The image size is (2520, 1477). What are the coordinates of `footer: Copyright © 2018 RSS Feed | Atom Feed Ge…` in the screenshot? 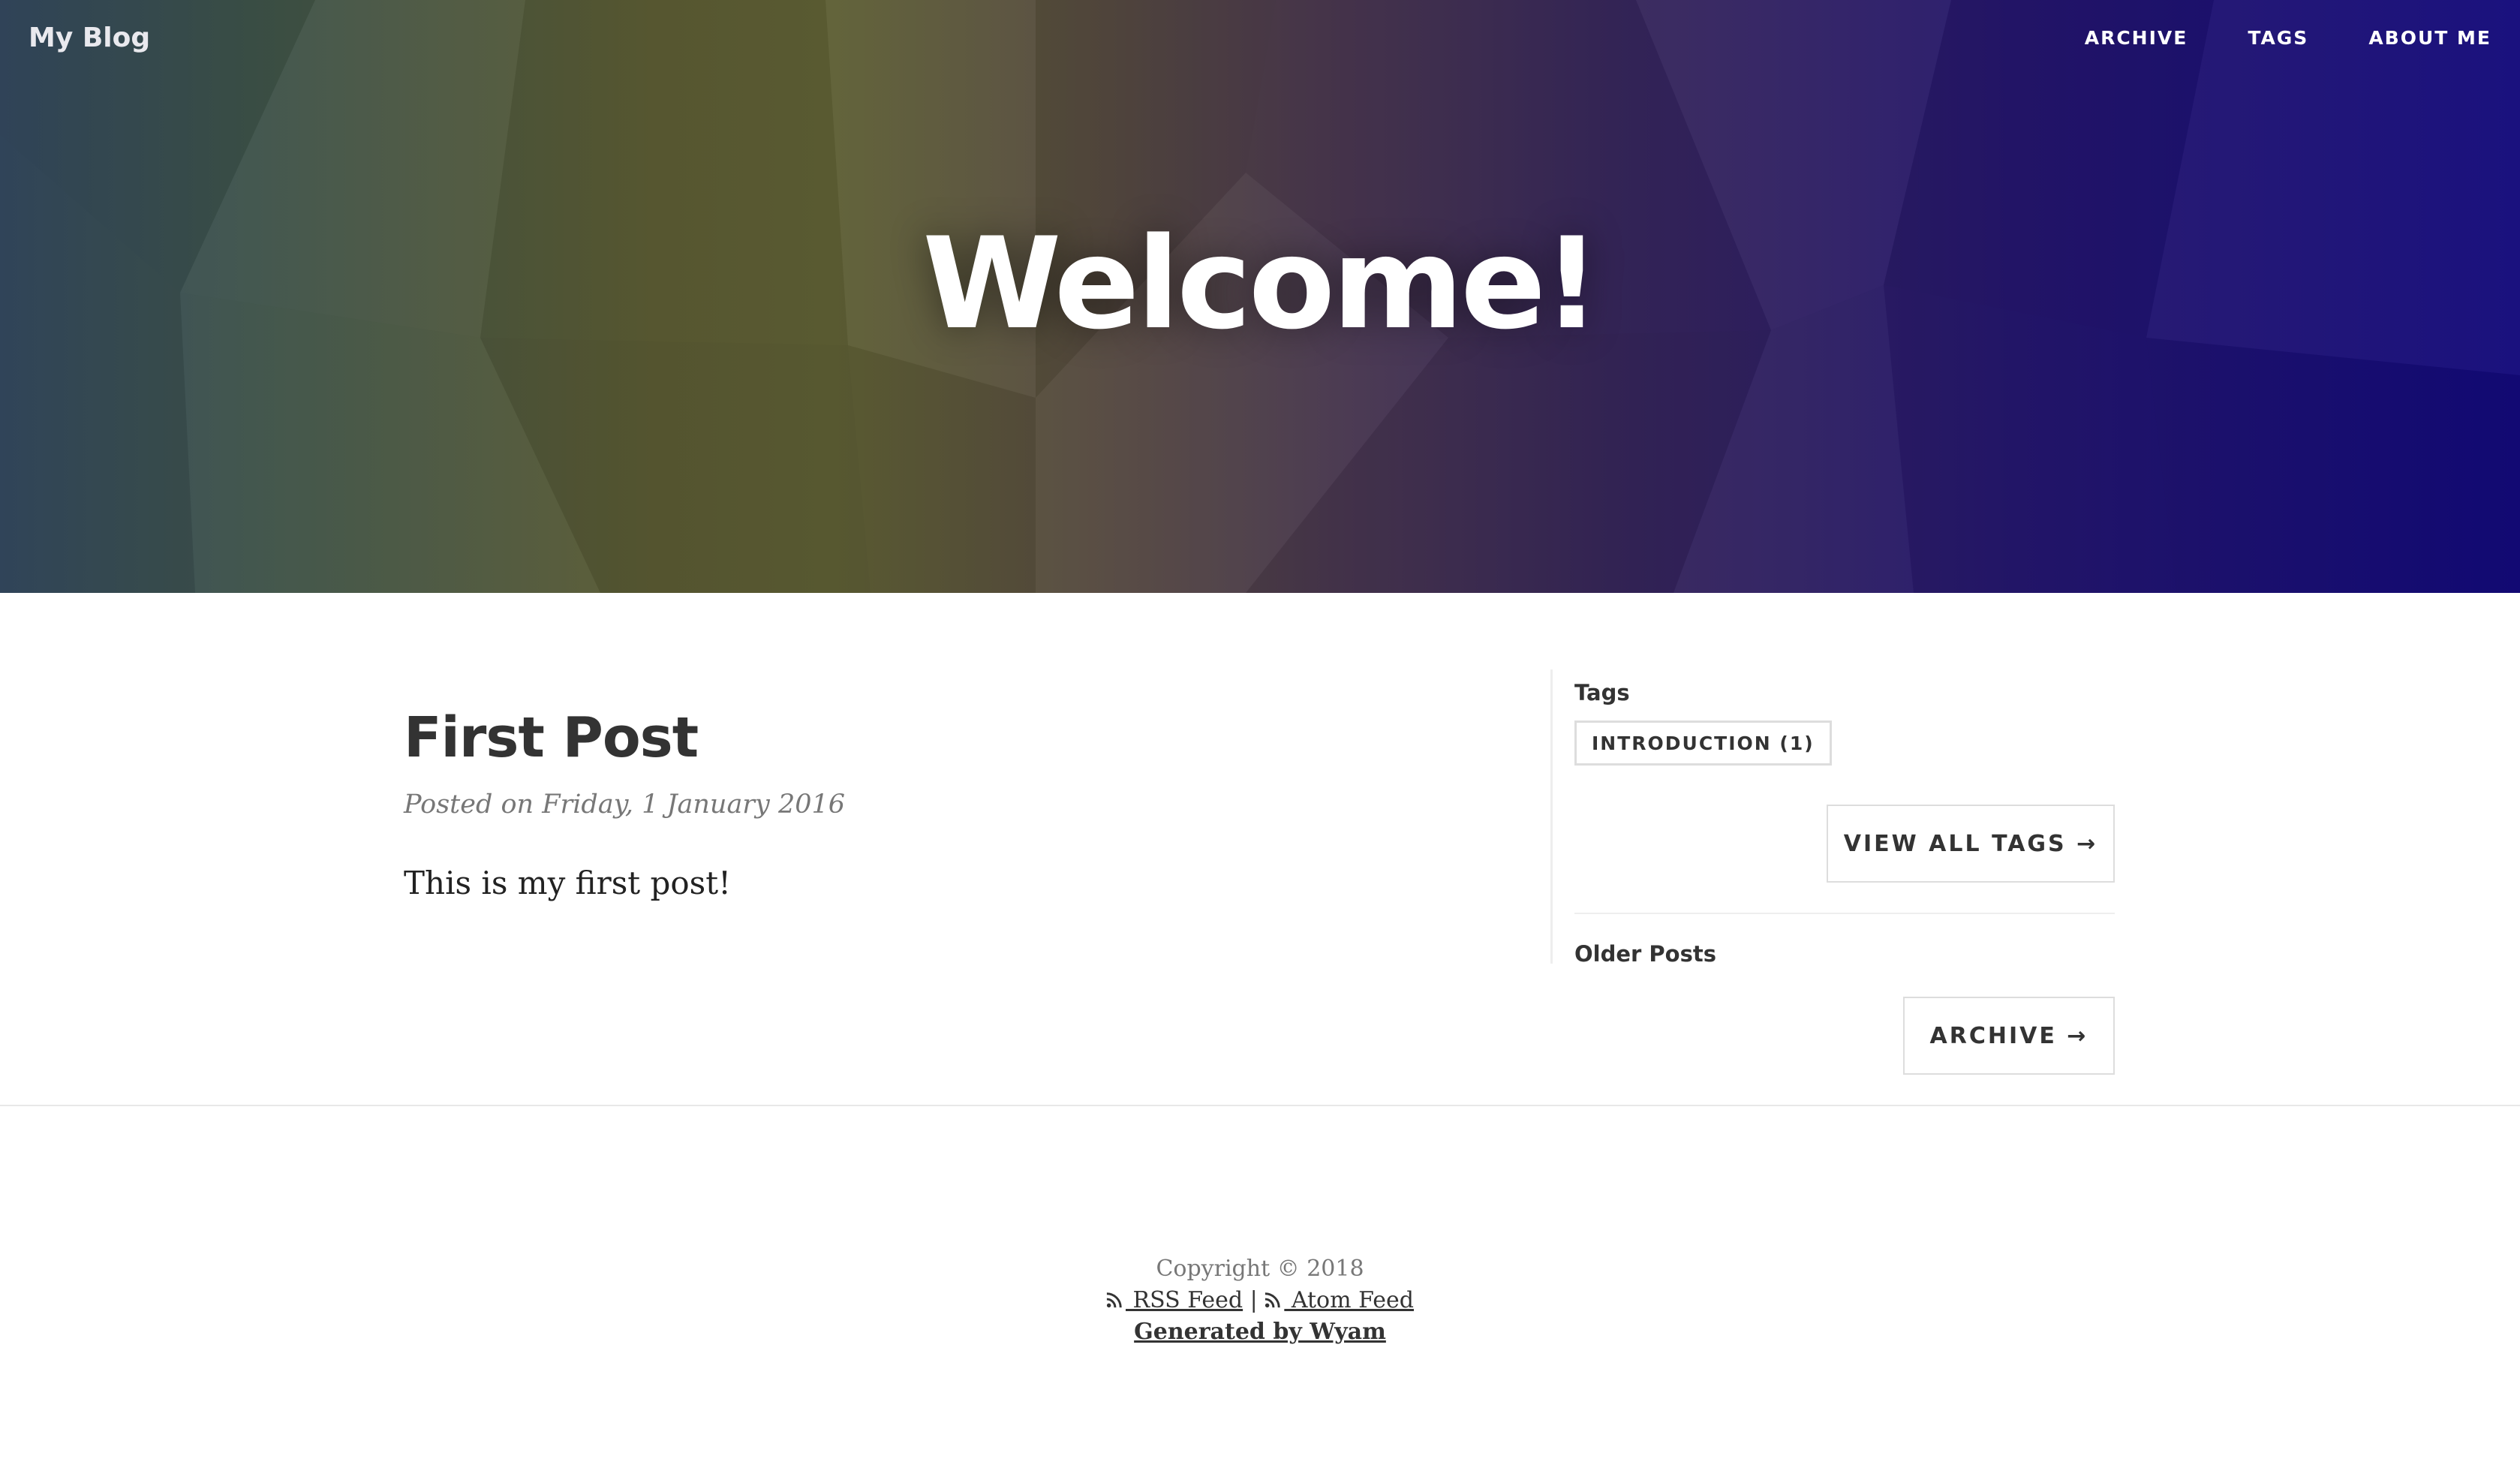 It's located at (1260, 1300).